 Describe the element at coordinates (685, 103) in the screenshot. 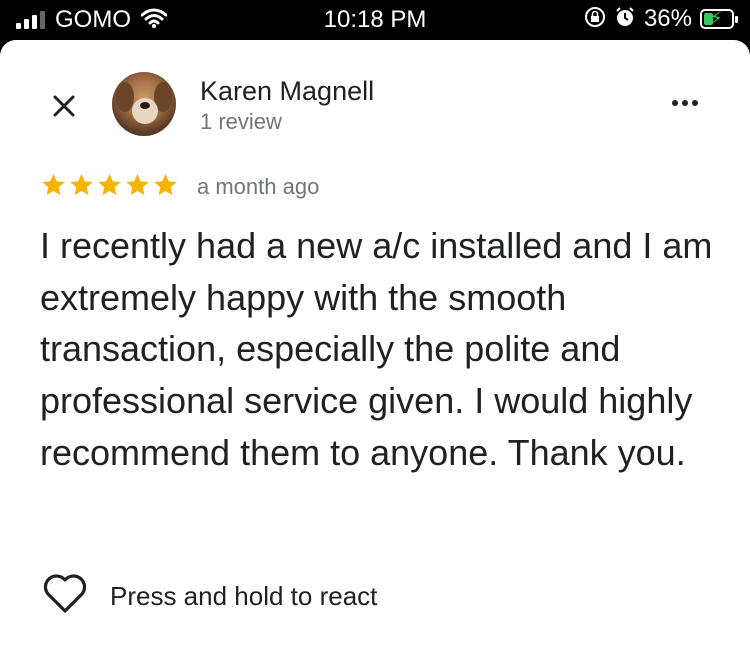

I see `more-options-icon` at that location.